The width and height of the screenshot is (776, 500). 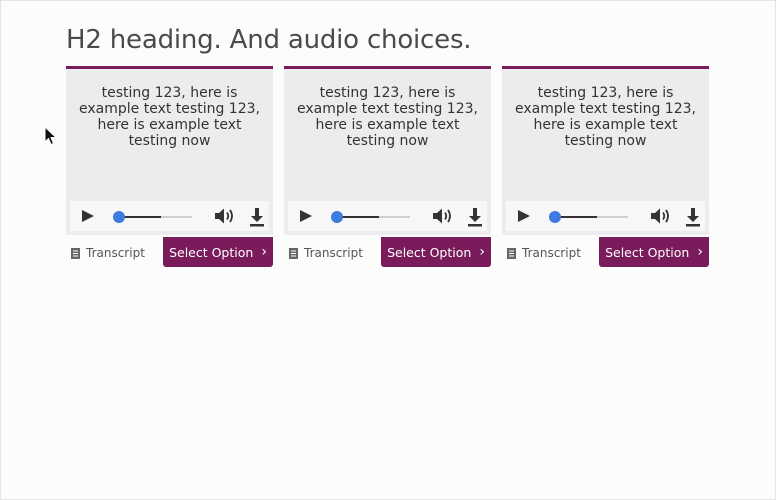 I want to click on page-heading: H2 heading. And audio choices., so click(x=269, y=40).